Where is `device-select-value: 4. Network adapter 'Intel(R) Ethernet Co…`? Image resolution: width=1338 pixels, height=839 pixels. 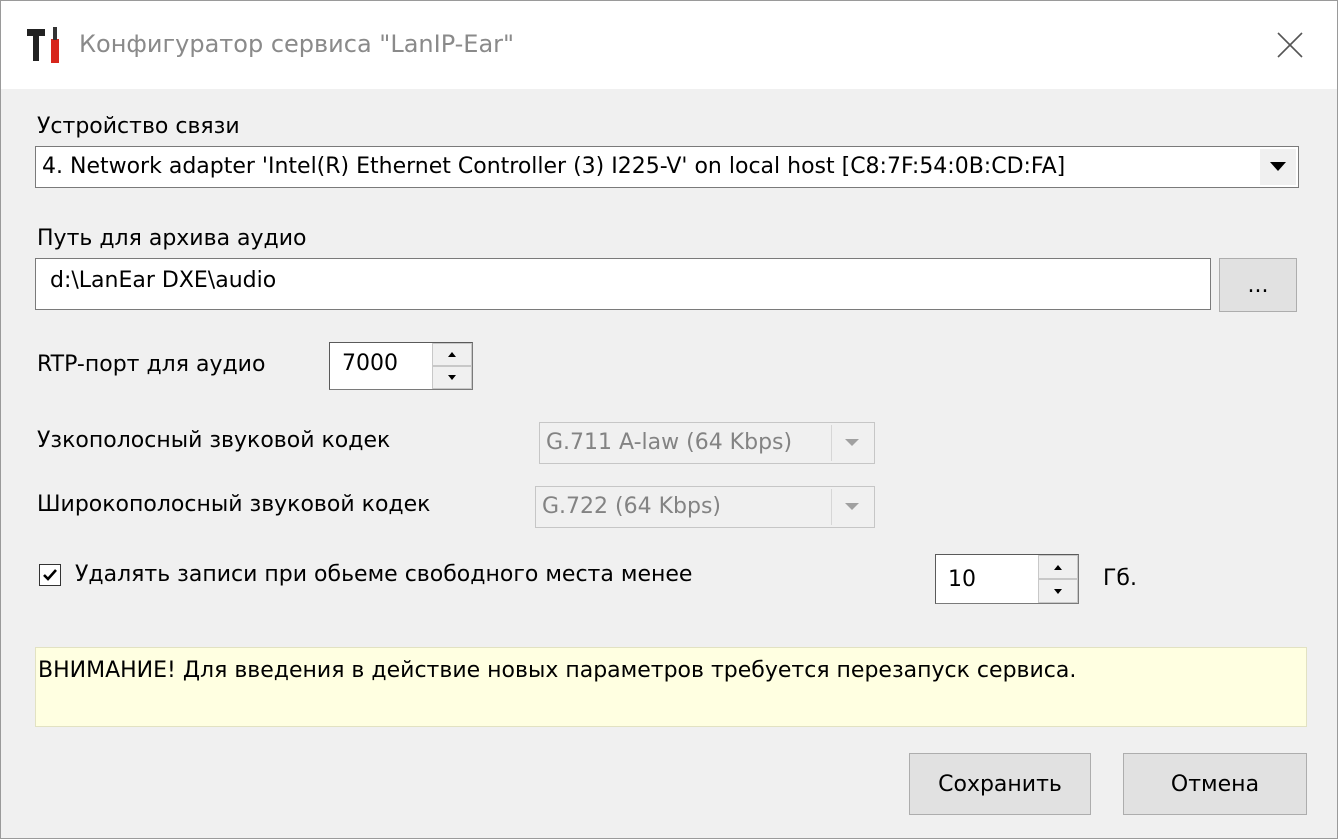
device-select-value: 4. Network adapter 'Intel(R) Ethernet Co… is located at coordinates (554, 166).